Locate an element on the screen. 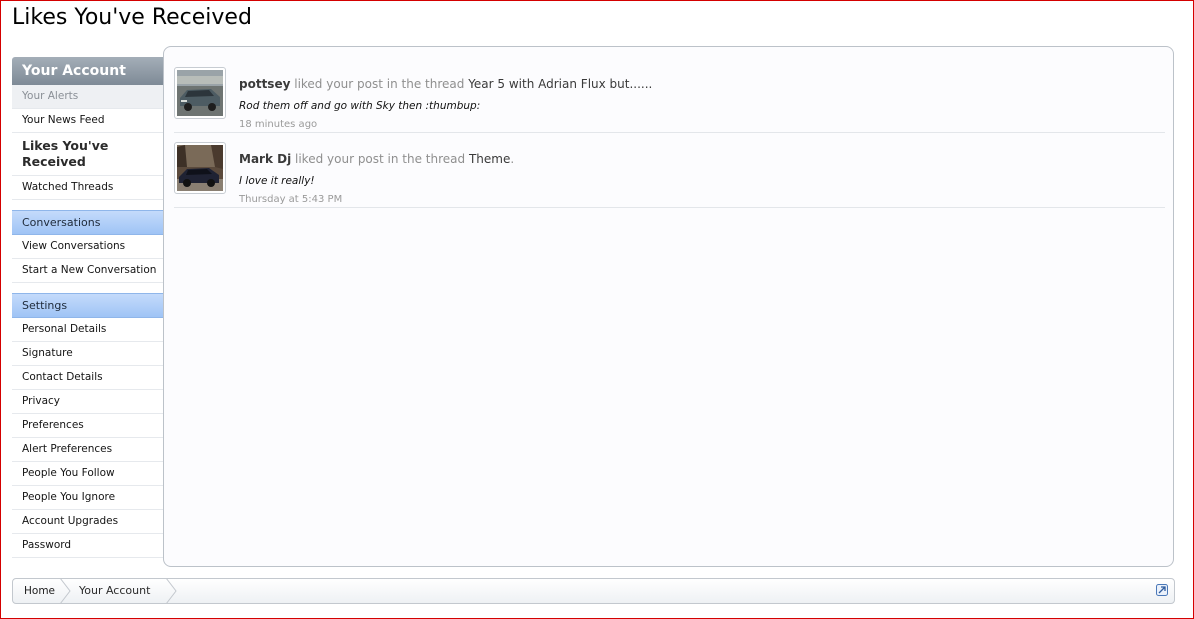 This screenshot has height=619, width=1194. sidebar-item-alert-preferences: Alert Preferences is located at coordinates (87, 450).